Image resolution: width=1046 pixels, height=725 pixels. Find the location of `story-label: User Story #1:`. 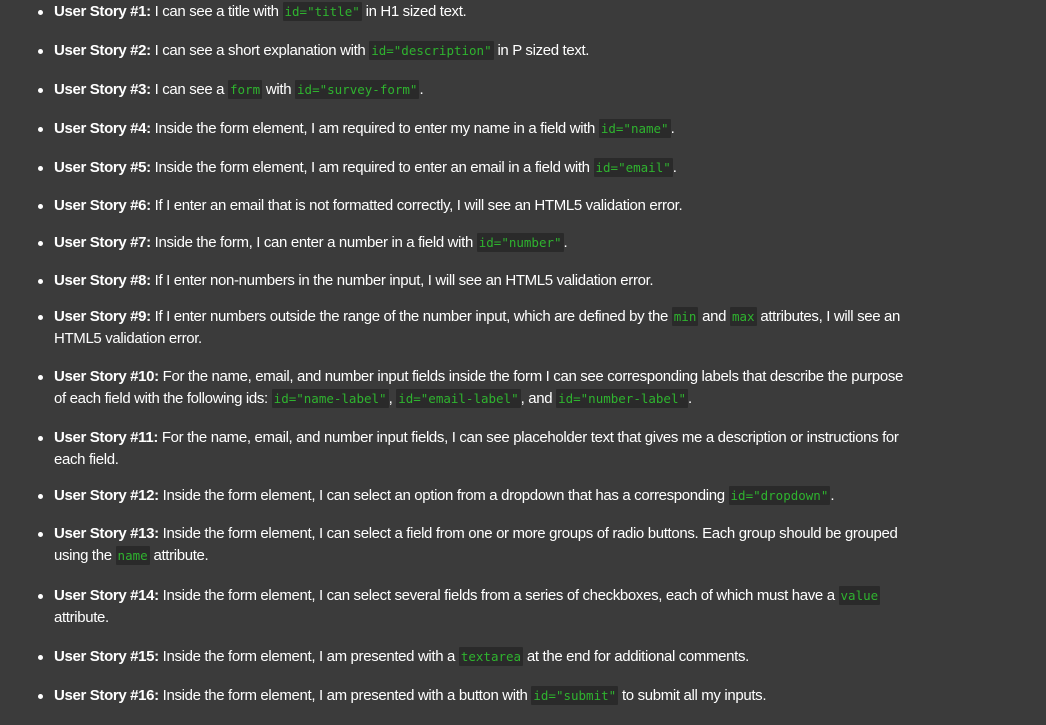

story-label: User Story #1: is located at coordinates (102, 11).